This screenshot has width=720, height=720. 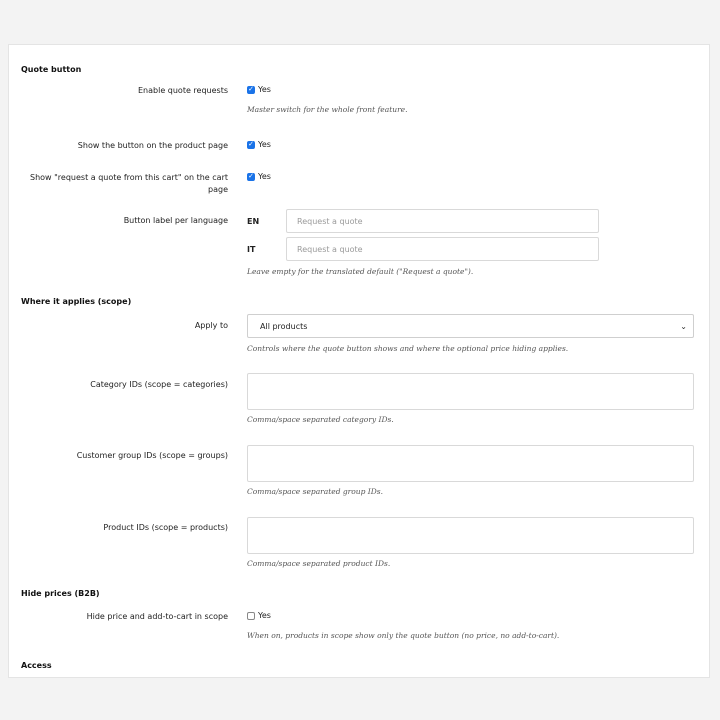 What do you see at coordinates (470, 391) in the screenshot?
I see `category-ids-input` at bounding box center [470, 391].